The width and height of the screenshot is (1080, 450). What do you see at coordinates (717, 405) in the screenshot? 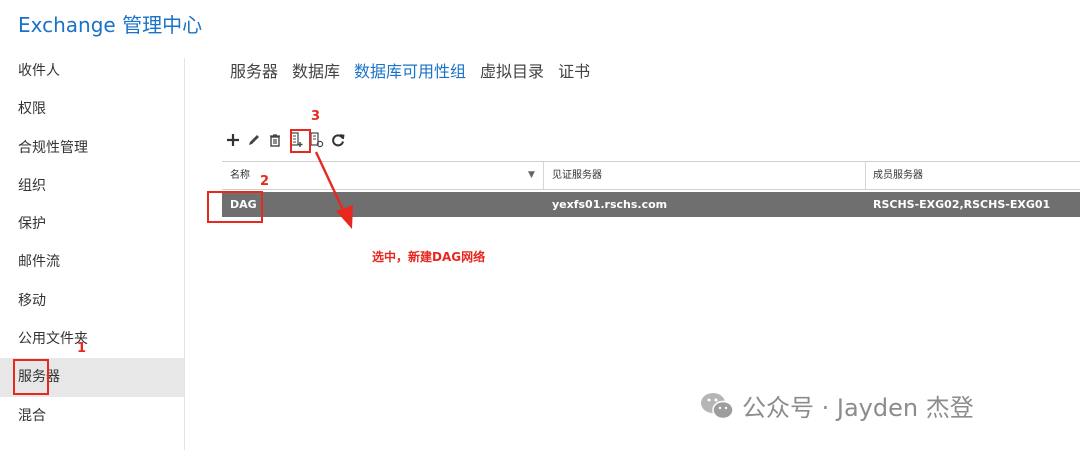
I see `wechat-icon` at bounding box center [717, 405].